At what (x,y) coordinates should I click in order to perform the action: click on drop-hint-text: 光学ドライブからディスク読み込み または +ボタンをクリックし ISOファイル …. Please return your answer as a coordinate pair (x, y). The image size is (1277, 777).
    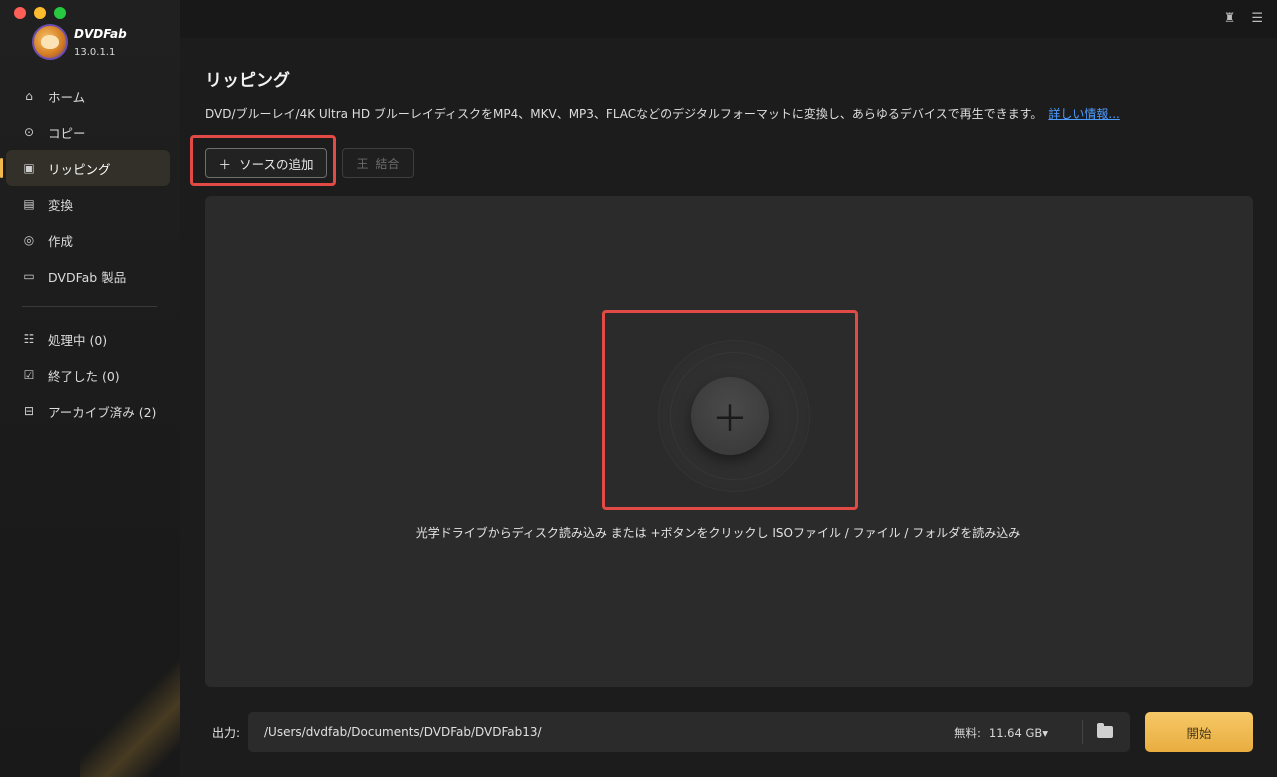
    Looking at the image, I should click on (718, 533).